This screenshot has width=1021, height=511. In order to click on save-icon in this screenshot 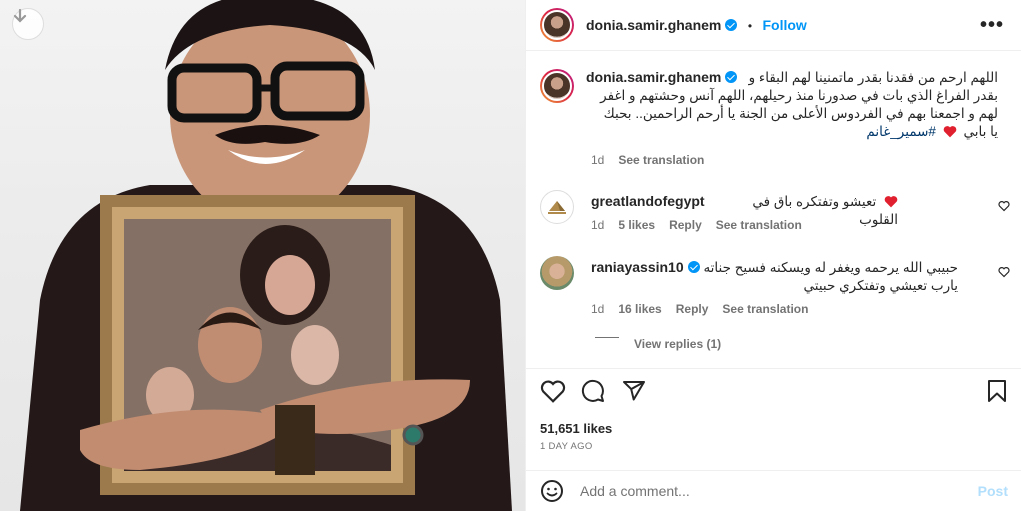, I will do `click(997, 391)`.